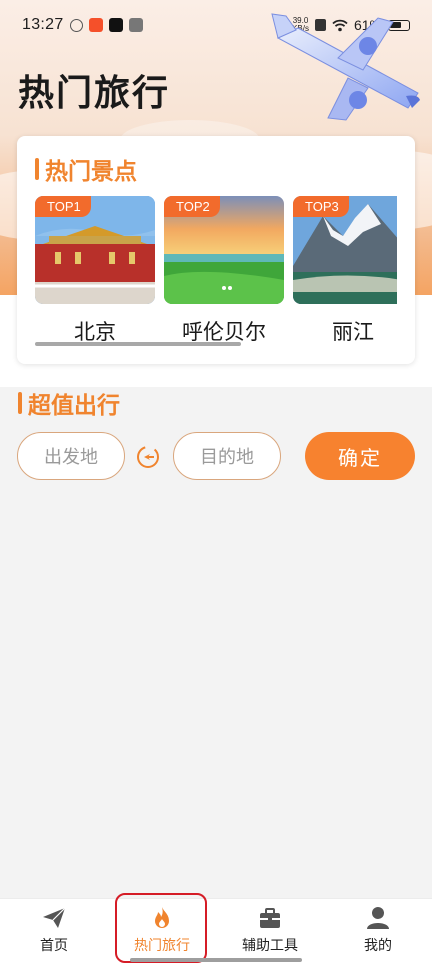 The width and height of the screenshot is (432, 964). I want to click on status-time: 13:27, so click(43, 24).